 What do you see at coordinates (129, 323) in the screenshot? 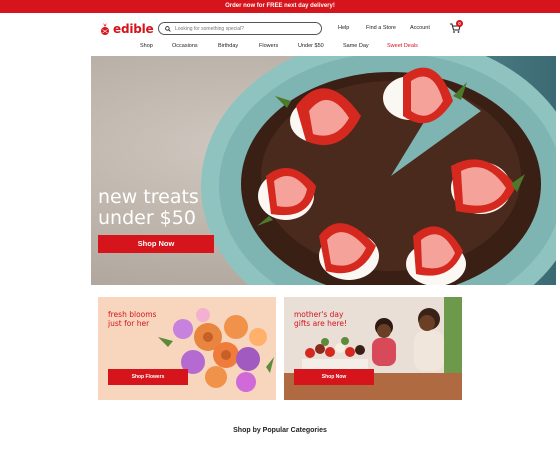
I see `fresh-blooms-line2: just for her` at bounding box center [129, 323].